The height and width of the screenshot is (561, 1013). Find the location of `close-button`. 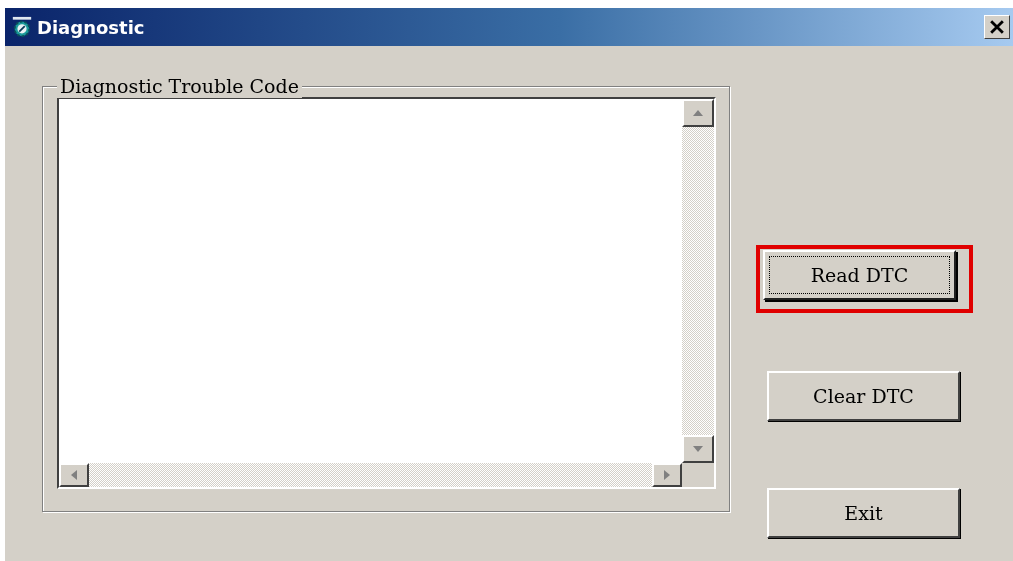

close-button is located at coordinates (997, 27).